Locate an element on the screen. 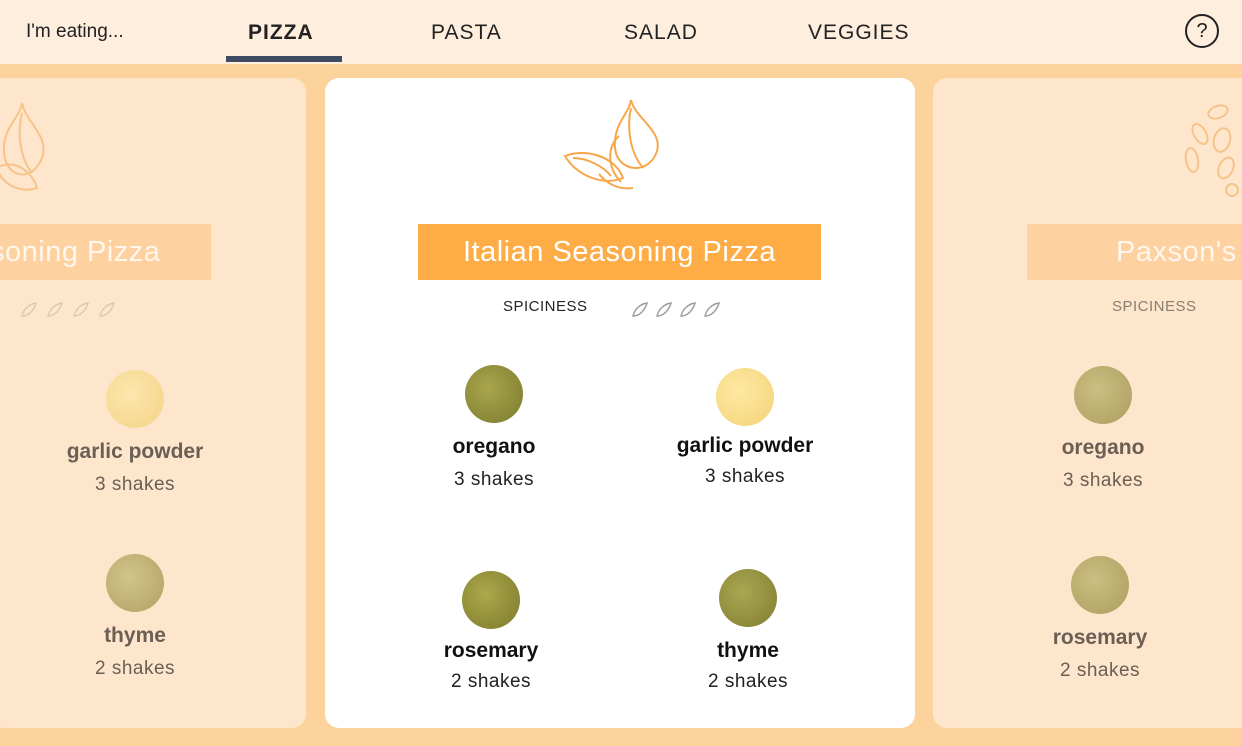 The height and width of the screenshot is (746, 1242). active-tab-indicator is located at coordinates (284, 59).